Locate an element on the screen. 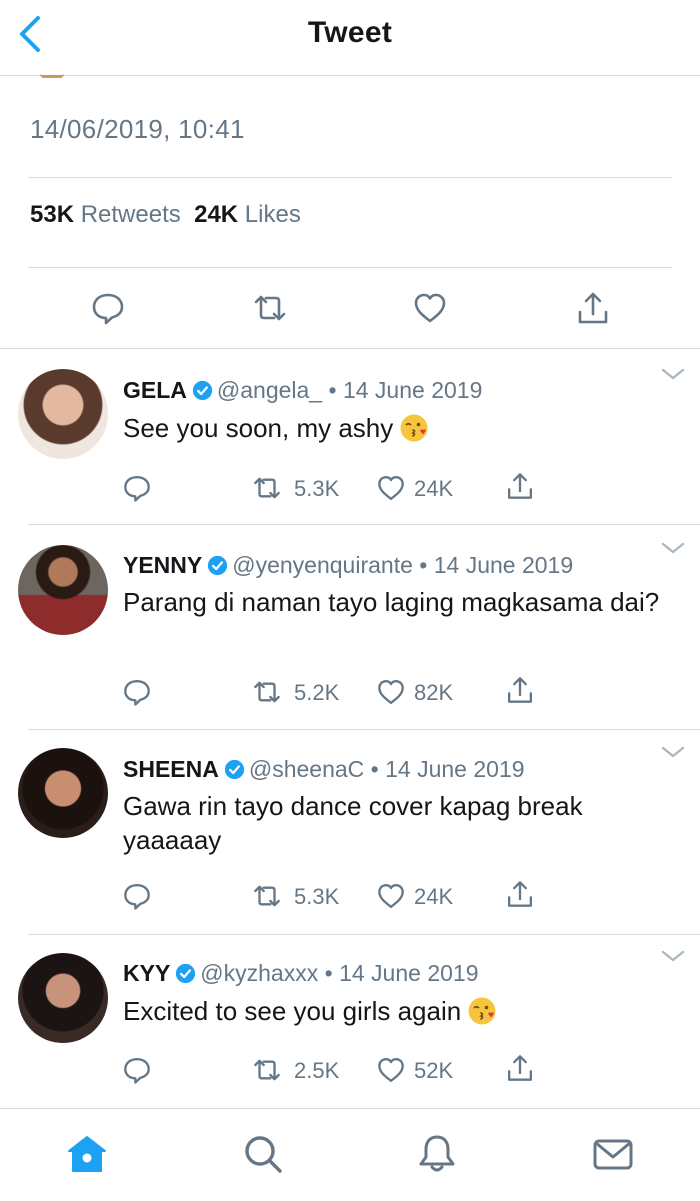  notifications-bell-icon is located at coordinates (437, 1154).